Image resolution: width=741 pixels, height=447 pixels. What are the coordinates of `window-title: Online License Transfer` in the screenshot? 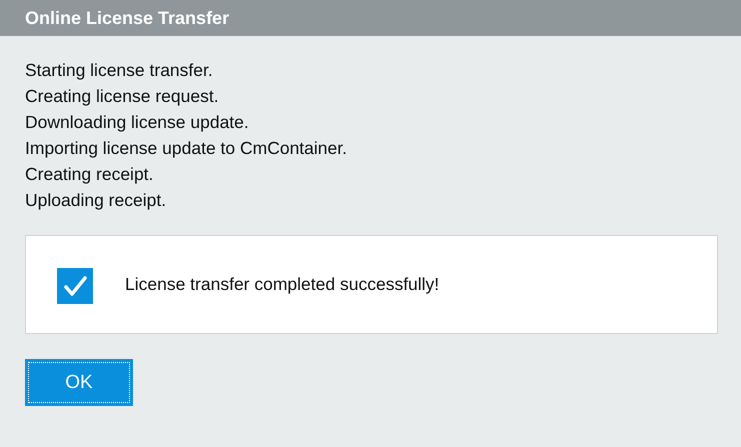 It's located at (127, 18).